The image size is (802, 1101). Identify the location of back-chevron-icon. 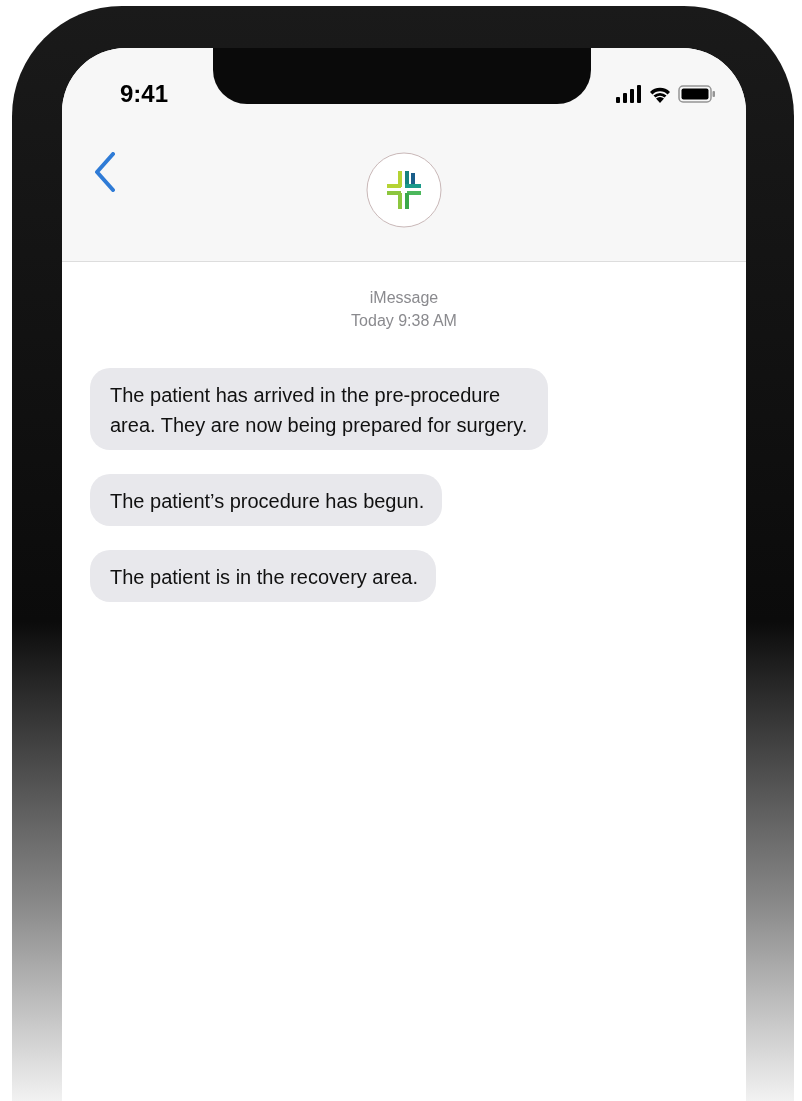
(105, 172).